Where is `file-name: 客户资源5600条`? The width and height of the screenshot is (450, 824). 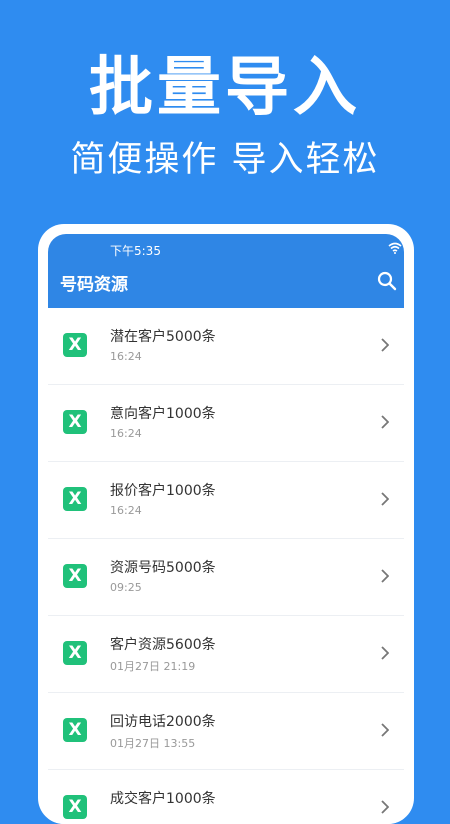 file-name: 客户资源5600条 is located at coordinates (163, 645).